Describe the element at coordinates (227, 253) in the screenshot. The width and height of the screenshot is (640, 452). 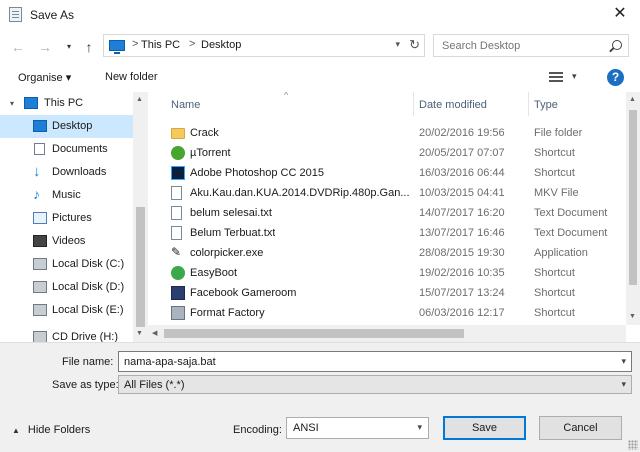
I see `file-name: colorpicker.exe` at that location.